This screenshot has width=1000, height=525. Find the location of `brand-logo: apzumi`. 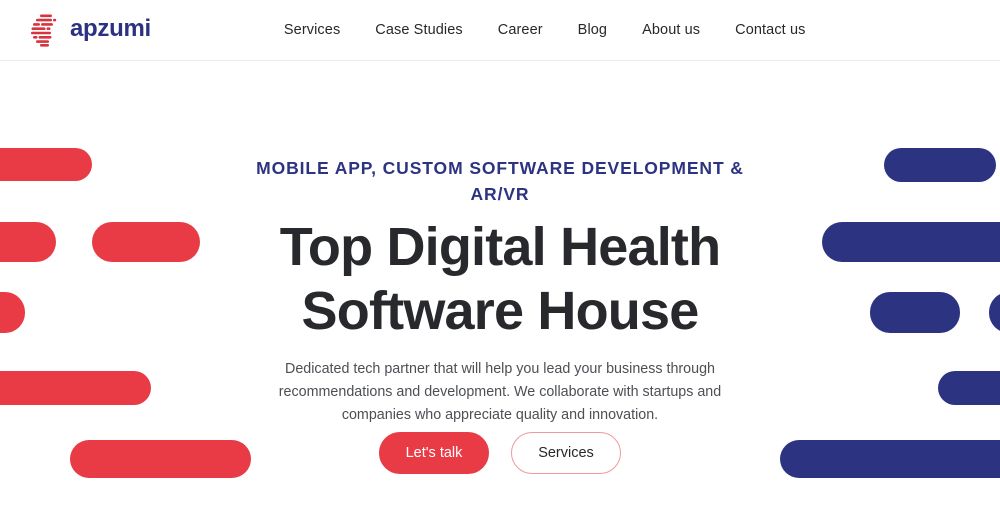

brand-logo: apzumi is located at coordinates (90, 30).